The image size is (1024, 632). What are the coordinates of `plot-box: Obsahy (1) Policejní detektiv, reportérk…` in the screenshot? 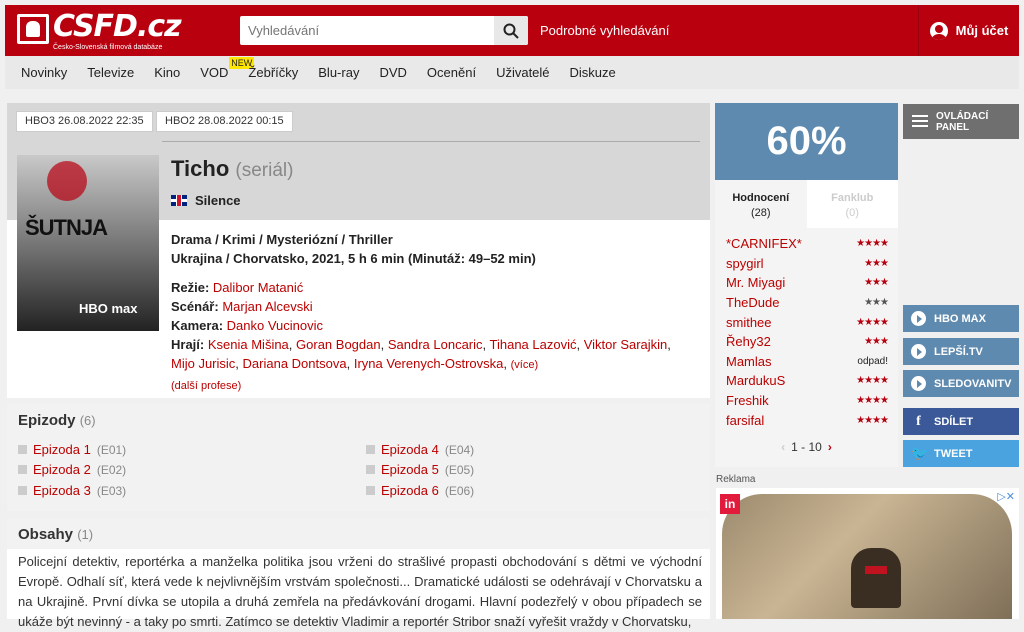 It's located at (358, 573).